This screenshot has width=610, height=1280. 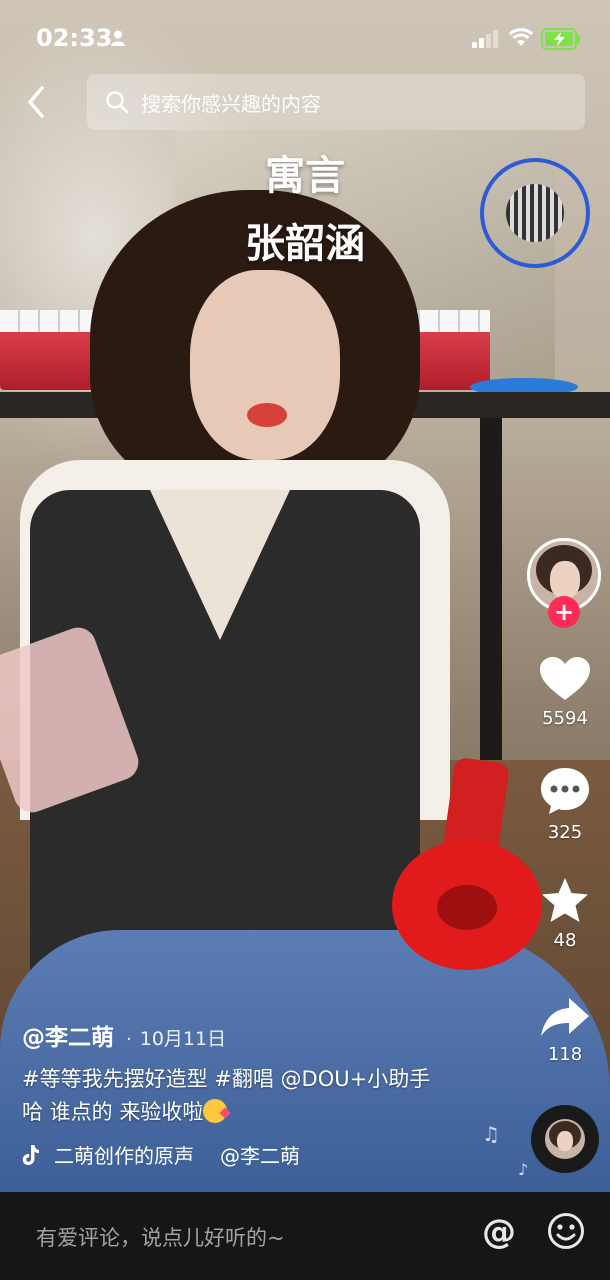 What do you see at coordinates (231, 103) in the screenshot?
I see `search-placeholder: 搜索你感兴趣的内容` at bounding box center [231, 103].